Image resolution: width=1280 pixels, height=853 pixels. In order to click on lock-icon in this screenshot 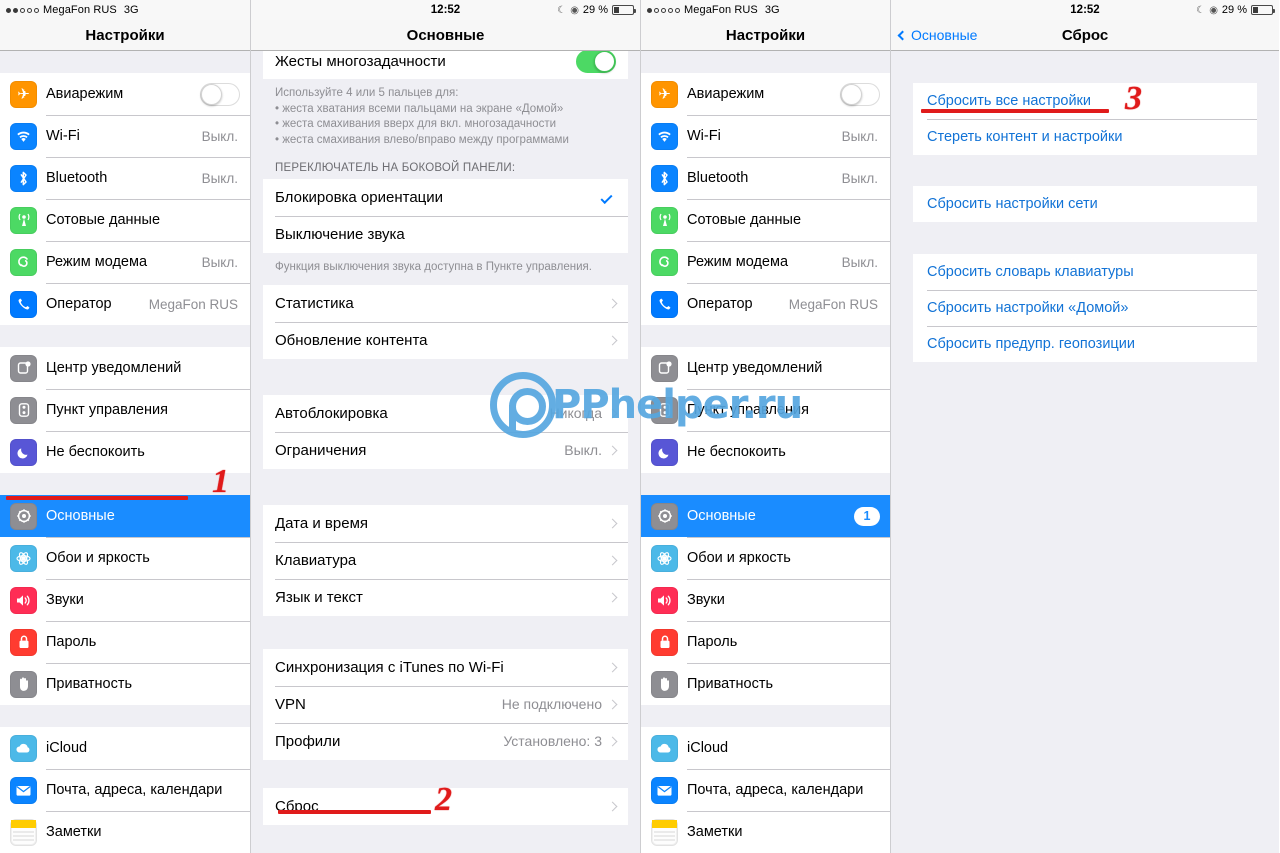, I will do `click(664, 642)`.